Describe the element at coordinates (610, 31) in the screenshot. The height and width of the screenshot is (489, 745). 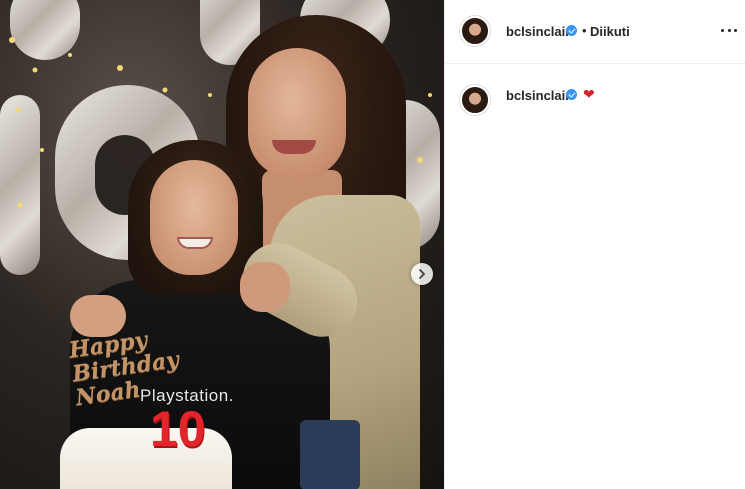
I see `follow-status-button: Diikuti` at that location.